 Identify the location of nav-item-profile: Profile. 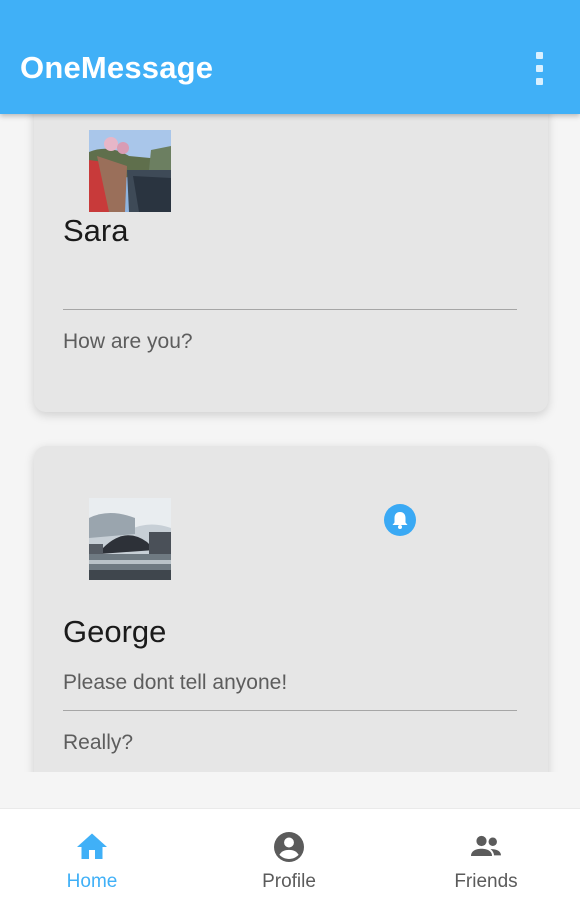
(289, 855).